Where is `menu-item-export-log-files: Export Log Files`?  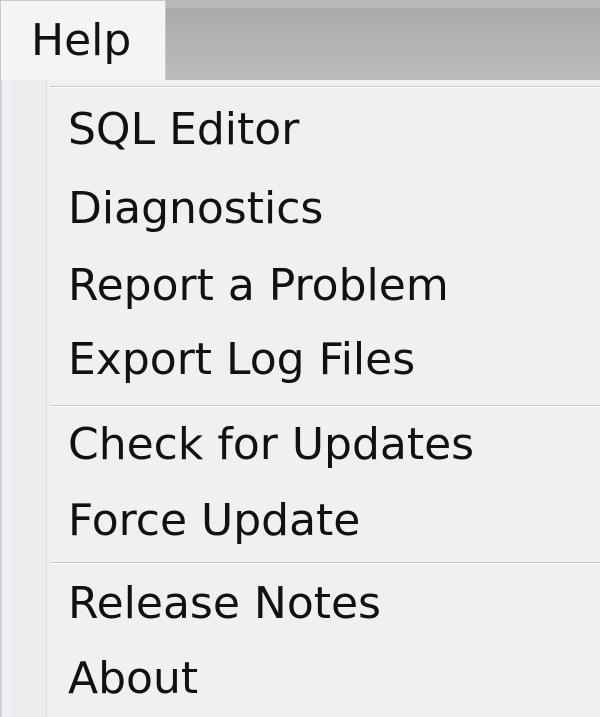 menu-item-export-log-files: Export Log Files is located at coordinates (241, 360).